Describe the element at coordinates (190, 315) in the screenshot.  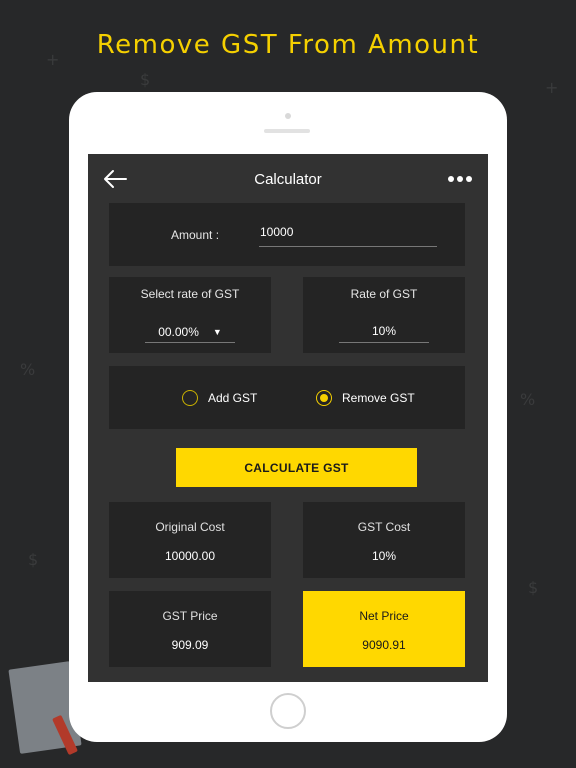
I see `rate-select-card: Select rate of GST 00.00% ▼` at that location.